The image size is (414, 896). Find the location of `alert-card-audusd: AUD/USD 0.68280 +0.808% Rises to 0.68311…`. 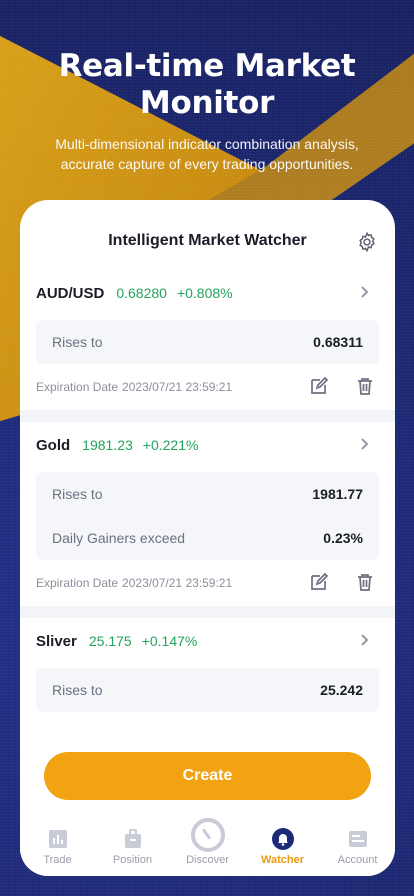

alert-card-audusd: AUD/USD 0.68280 +0.808% Rises to 0.68311… is located at coordinates (207, 340).